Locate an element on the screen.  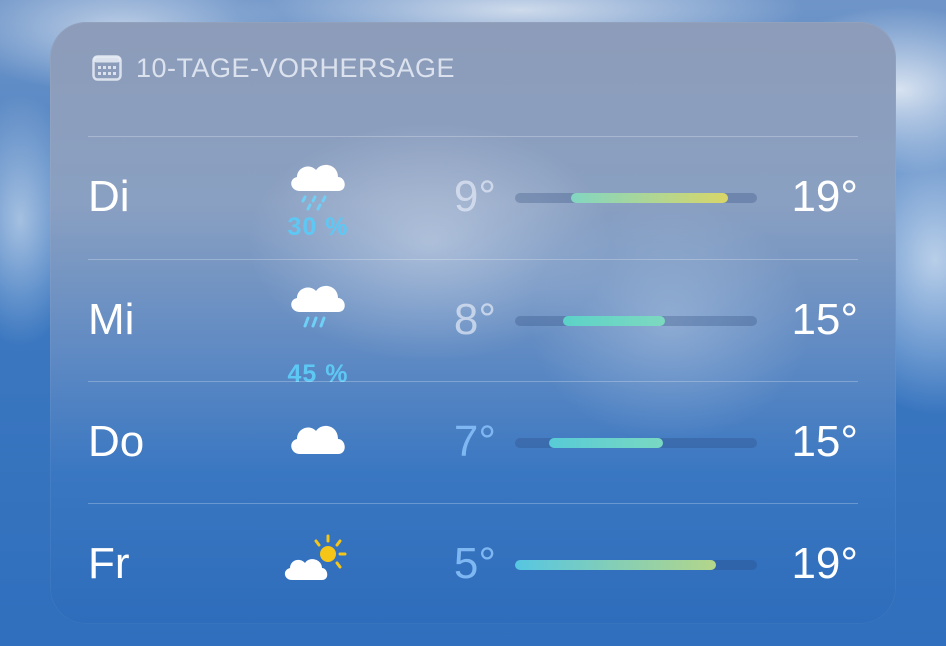
low-temp: 8° is located at coordinates (474, 319).